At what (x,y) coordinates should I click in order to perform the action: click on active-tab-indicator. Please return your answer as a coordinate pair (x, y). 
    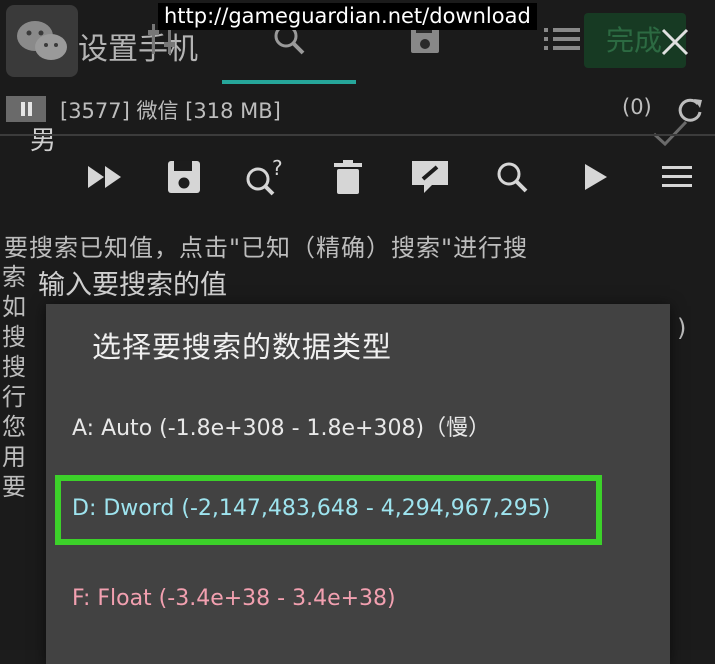
    Looking at the image, I should click on (289, 82).